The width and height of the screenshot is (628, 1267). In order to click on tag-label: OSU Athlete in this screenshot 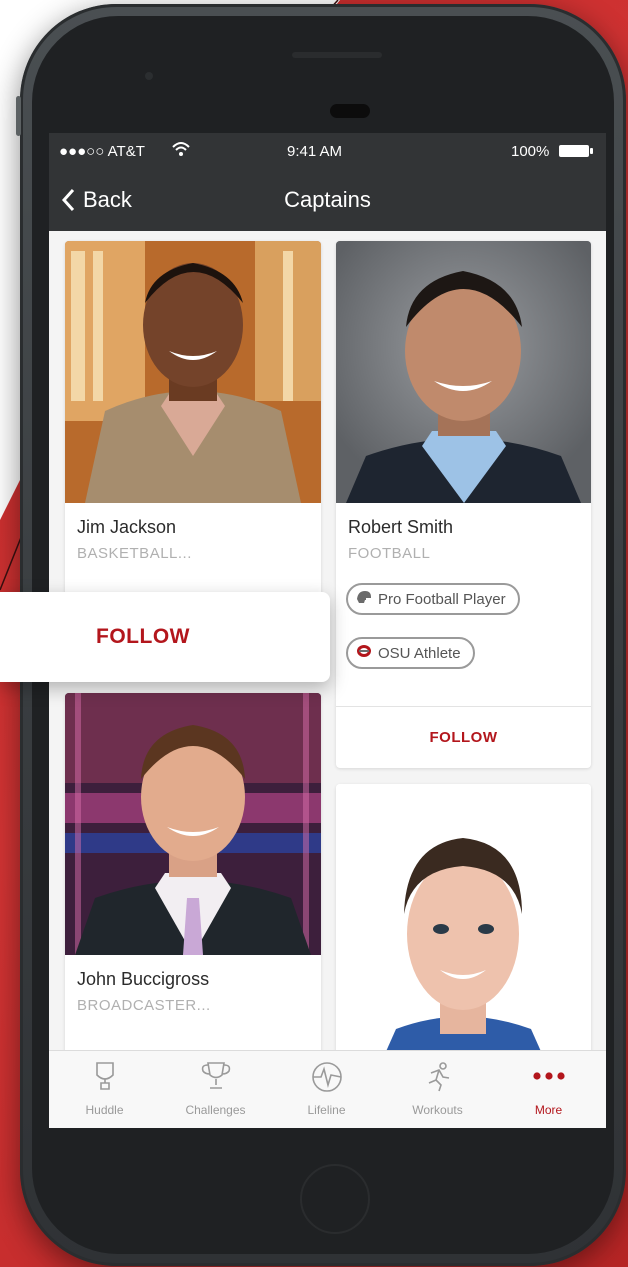, I will do `click(419, 653)`.